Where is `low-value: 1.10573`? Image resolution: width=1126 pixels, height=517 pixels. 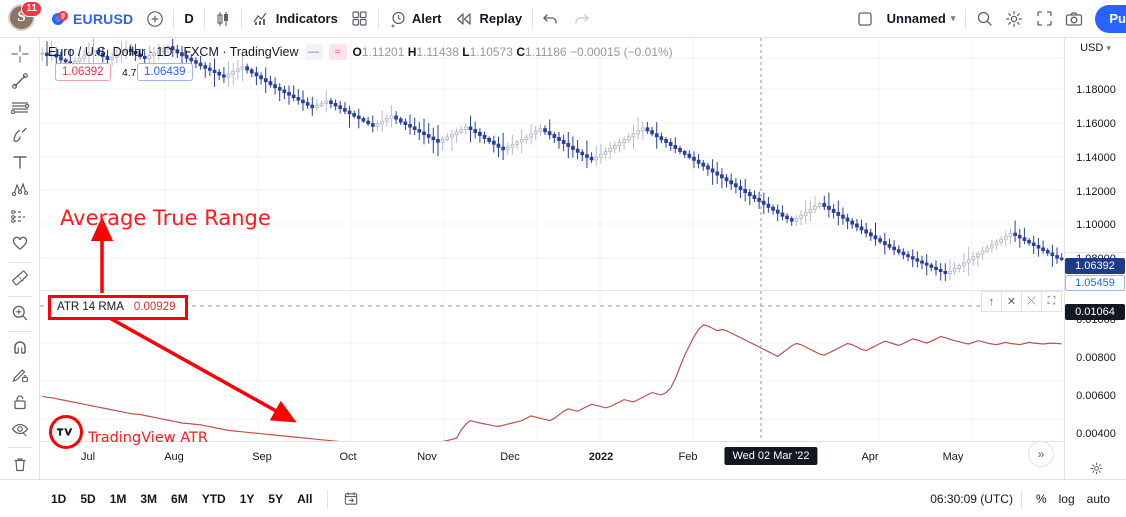
low-value: 1.10573 is located at coordinates (491, 52).